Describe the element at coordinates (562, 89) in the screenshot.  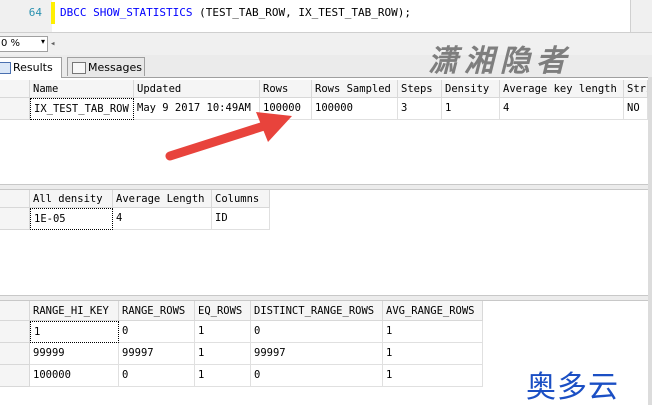
I see `col-header: Average key length` at that location.